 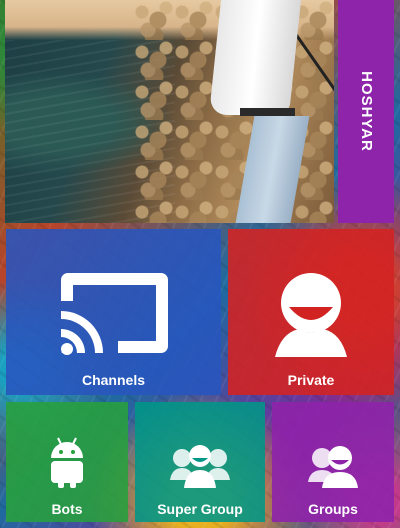 I want to click on photo-person-shirt, so click(x=255, y=57).